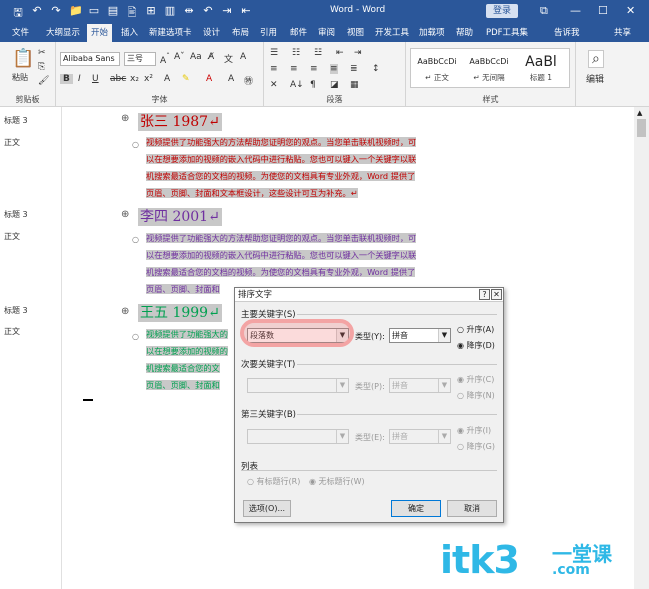 This screenshot has height=589, width=649. What do you see at coordinates (476, 395) in the screenshot?
I see `desc2-radio: ○ 降序(N)` at bounding box center [476, 395].